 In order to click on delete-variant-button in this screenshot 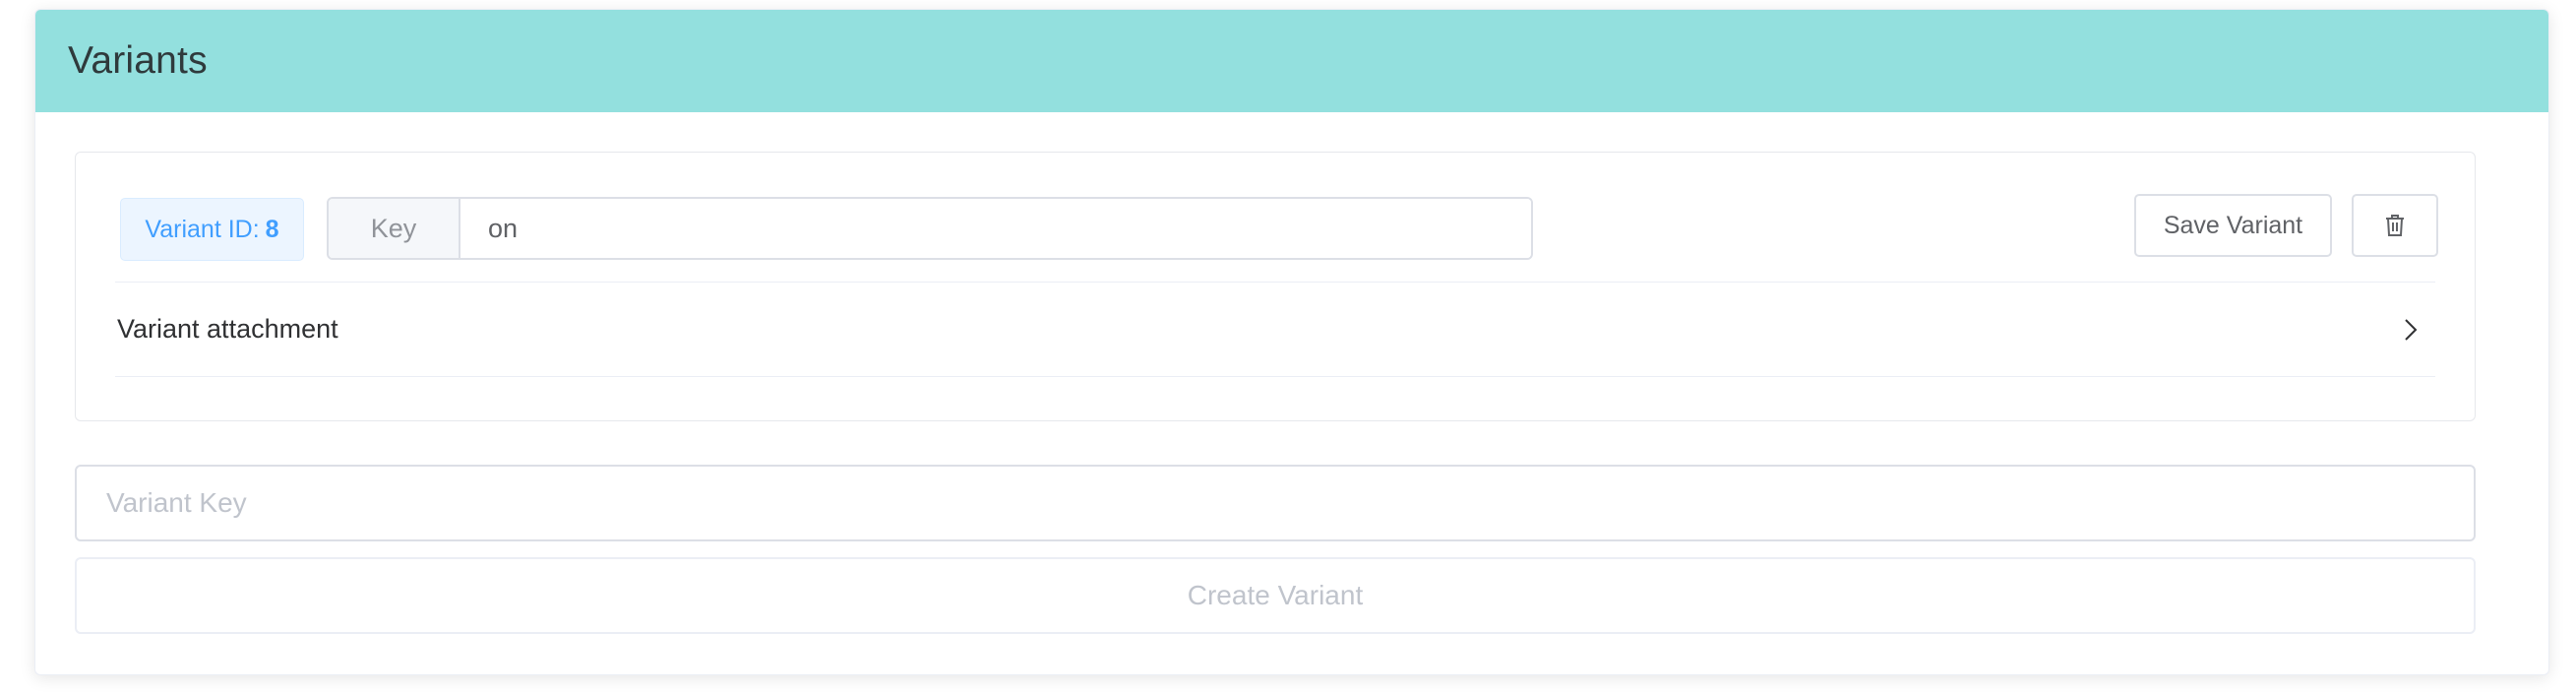, I will do `click(2395, 225)`.